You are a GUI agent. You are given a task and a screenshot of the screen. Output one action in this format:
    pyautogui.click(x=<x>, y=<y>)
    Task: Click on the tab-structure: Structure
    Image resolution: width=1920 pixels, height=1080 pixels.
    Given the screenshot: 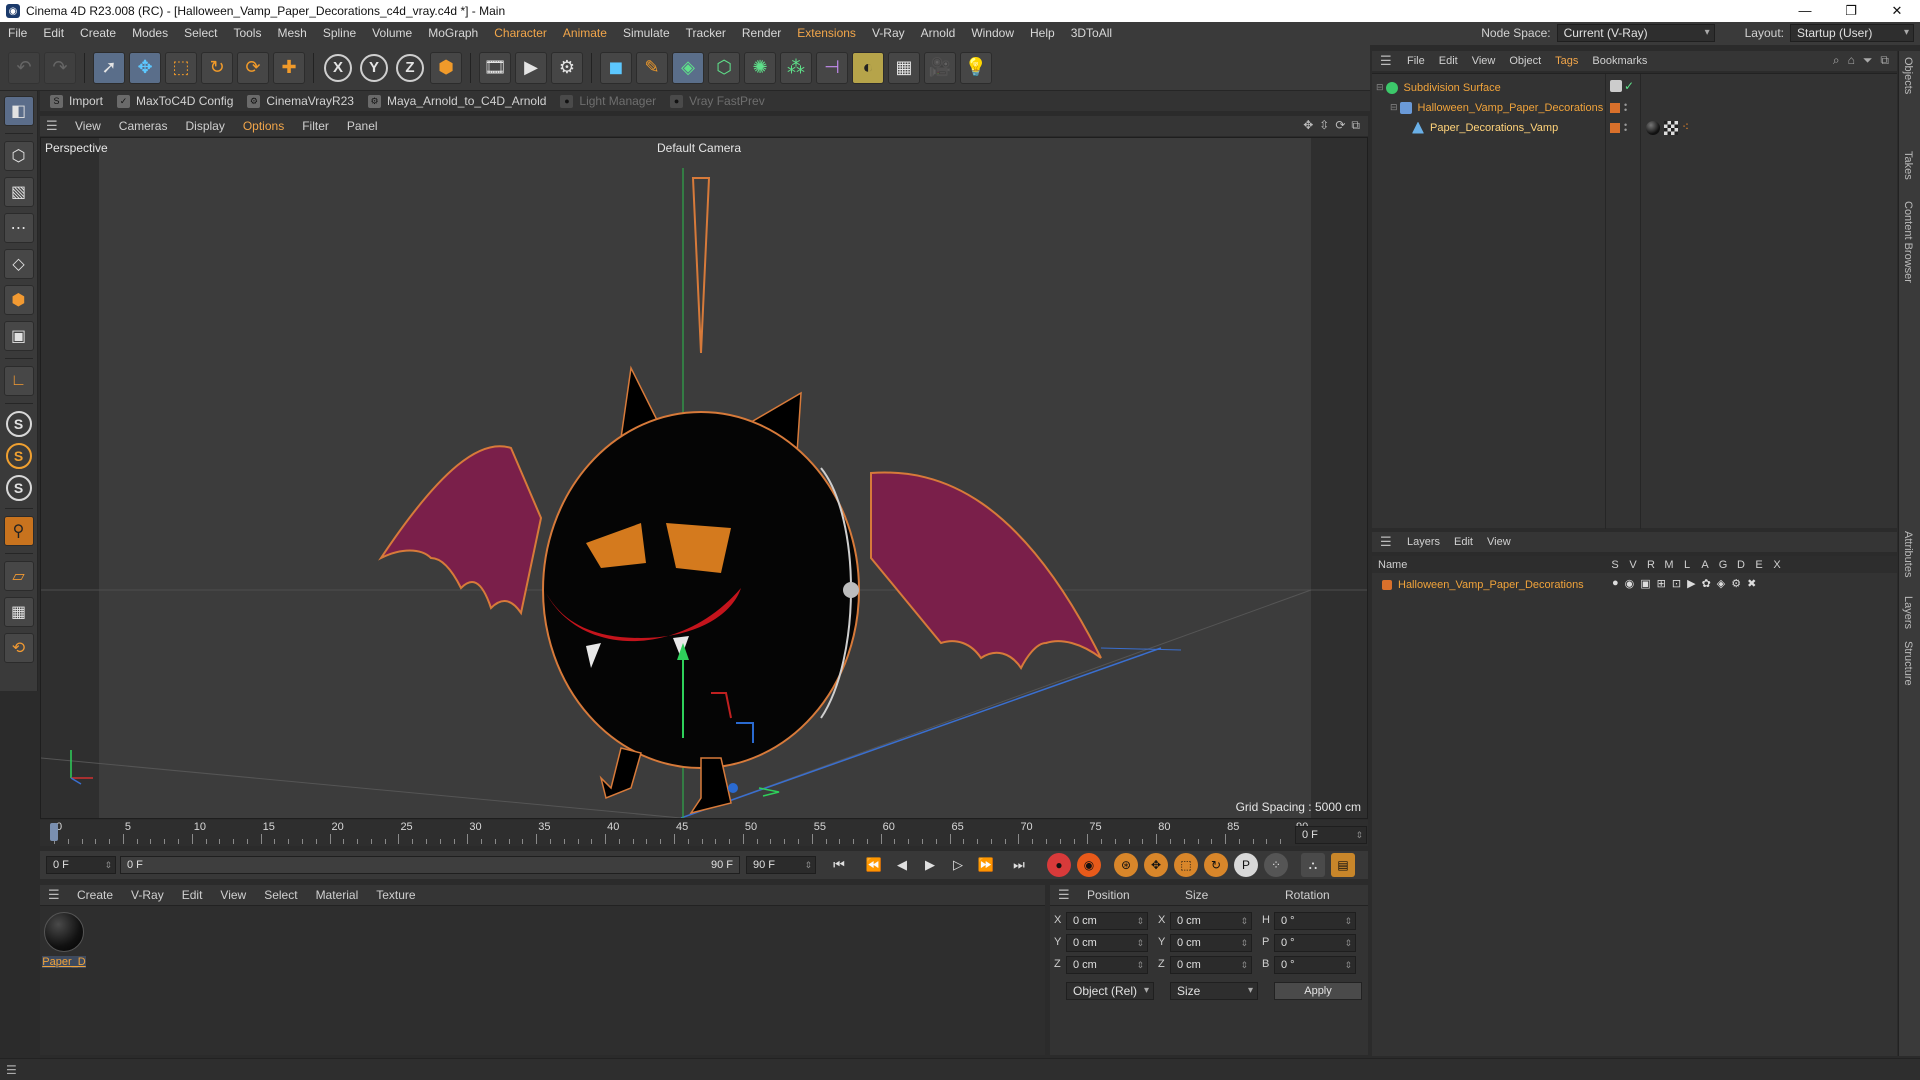 What is the action you would take?
    pyautogui.click(x=1908, y=663)
    